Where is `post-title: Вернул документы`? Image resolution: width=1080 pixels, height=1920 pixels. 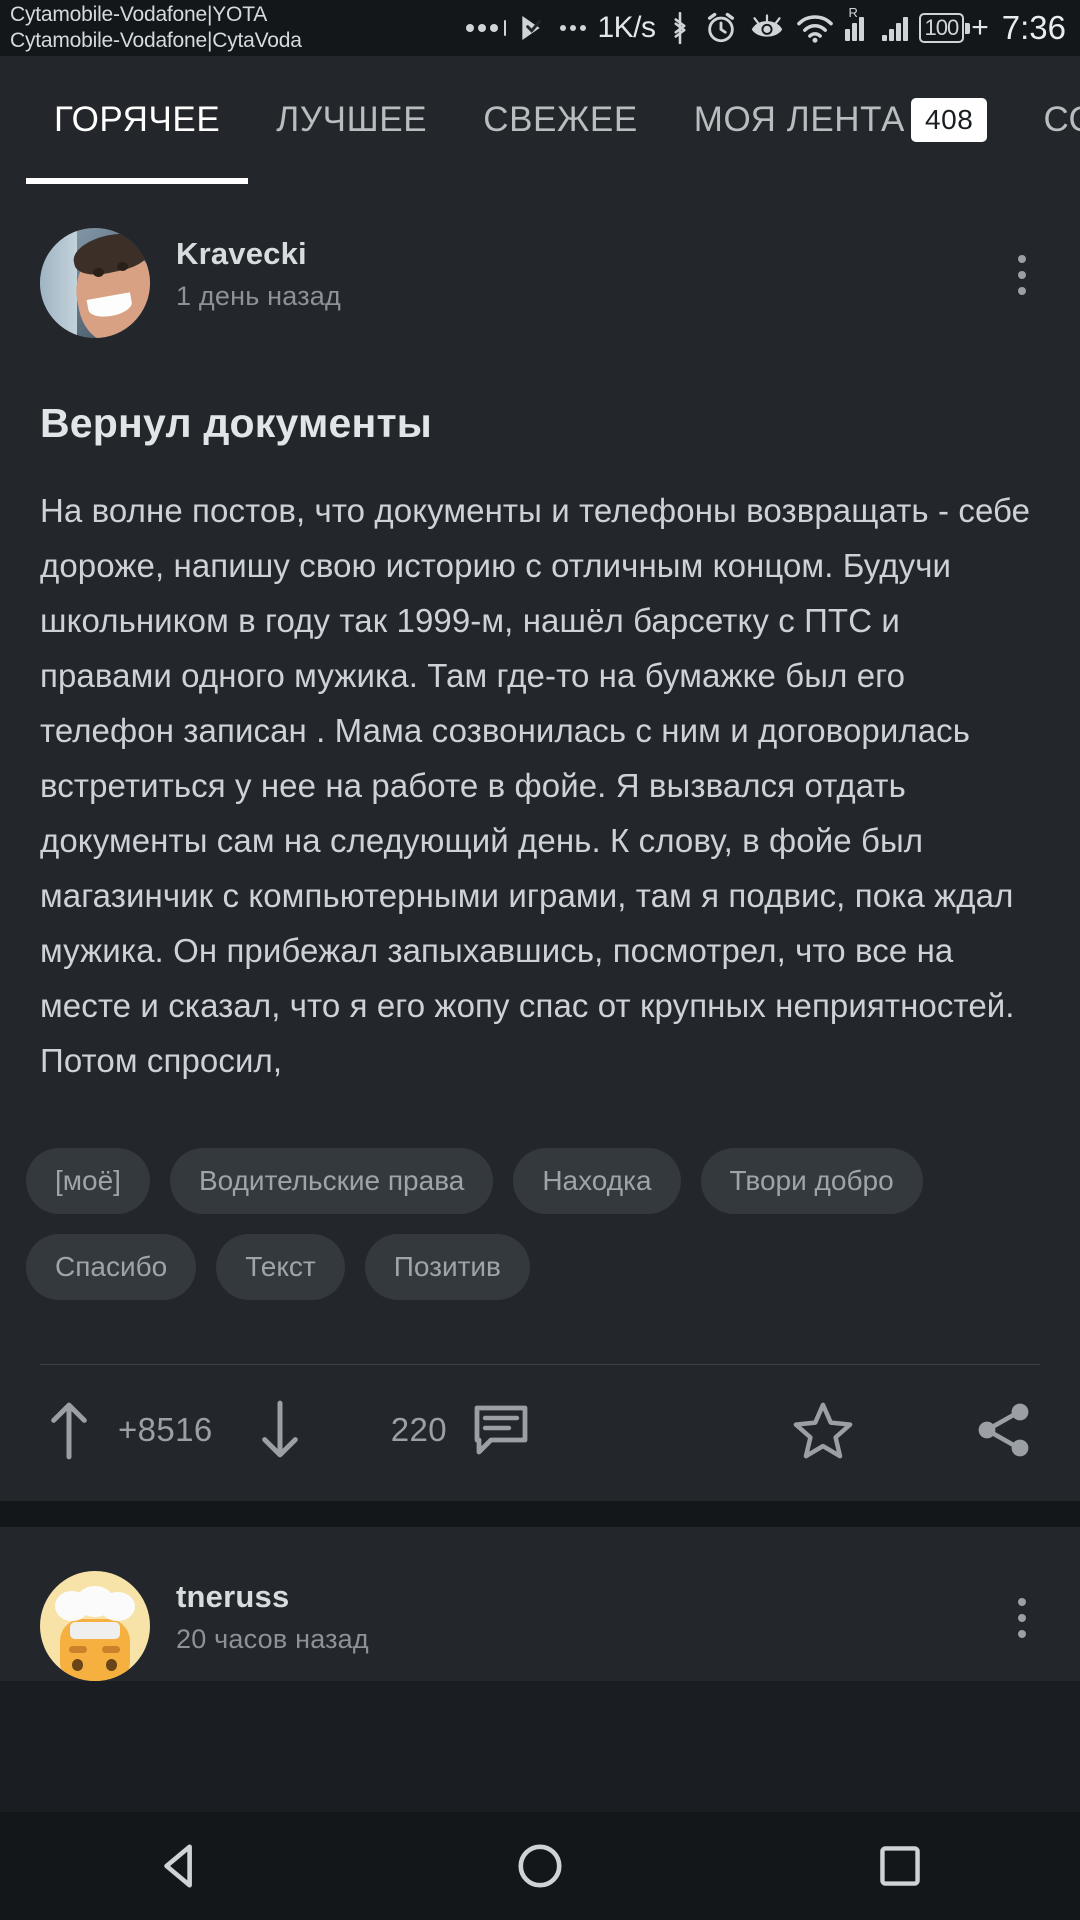 post-title: Вернул документы is located at coordinates (540, 392).